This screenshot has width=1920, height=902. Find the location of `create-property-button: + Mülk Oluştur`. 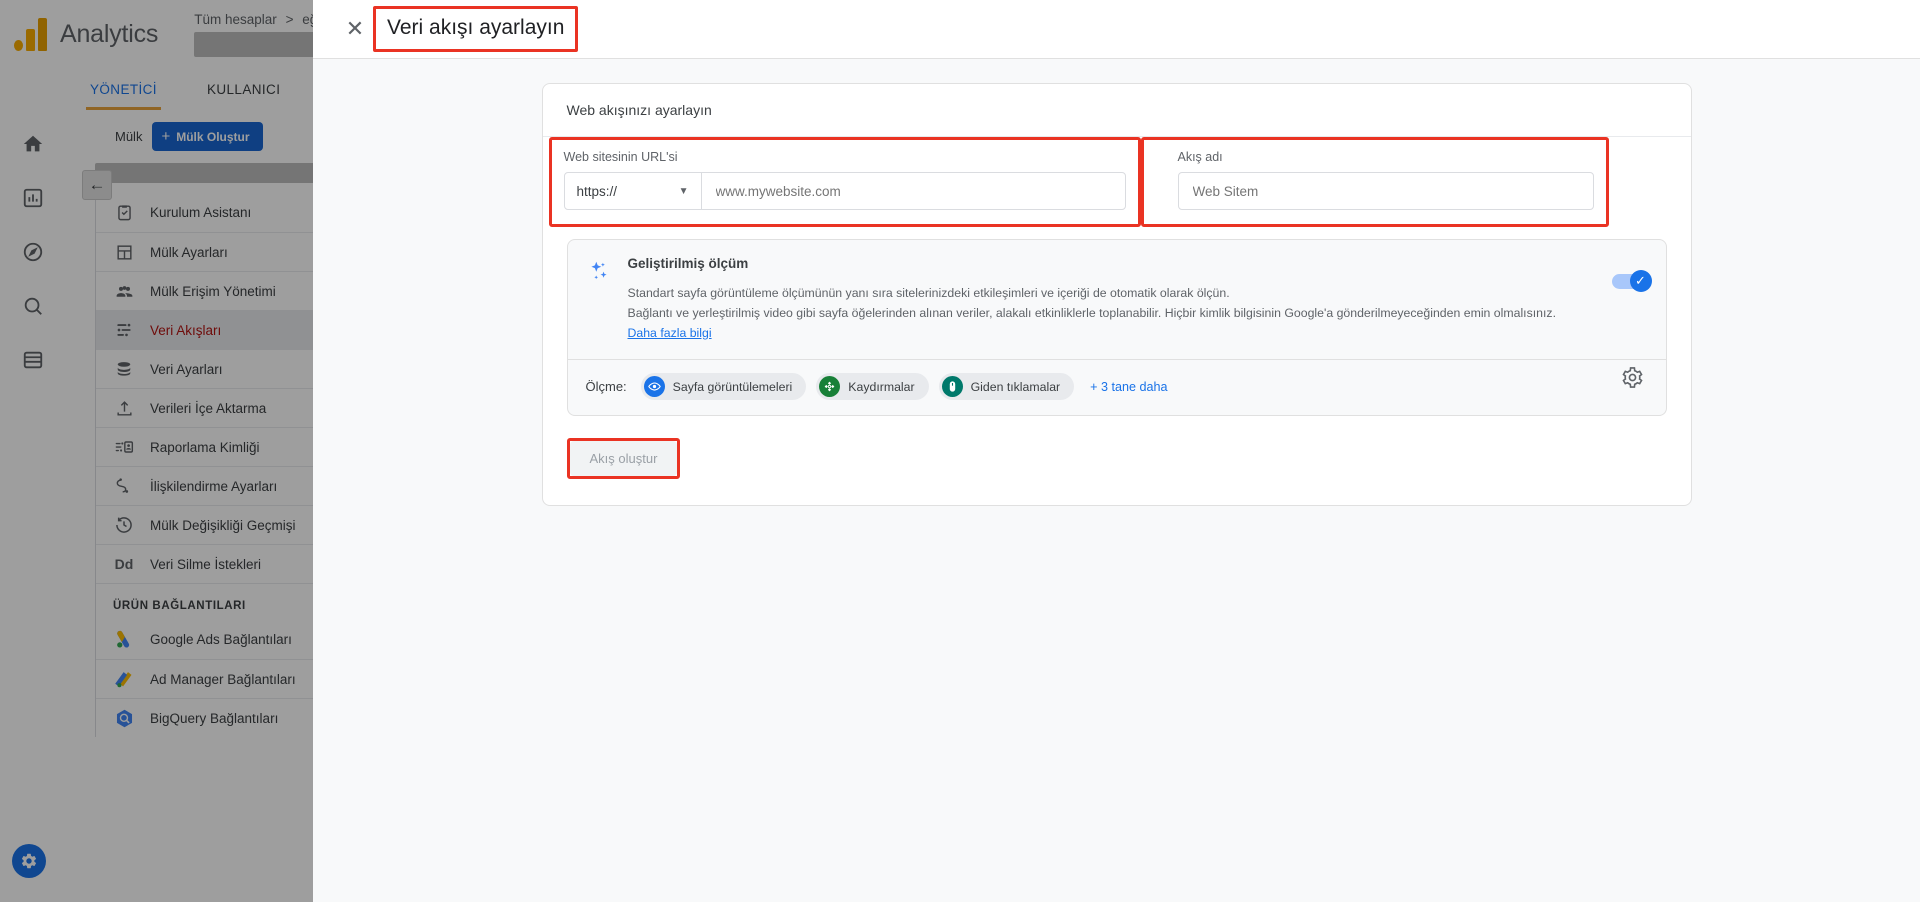

create-property-button: + Mülk Oluştur is located at coordinates (207, 136).